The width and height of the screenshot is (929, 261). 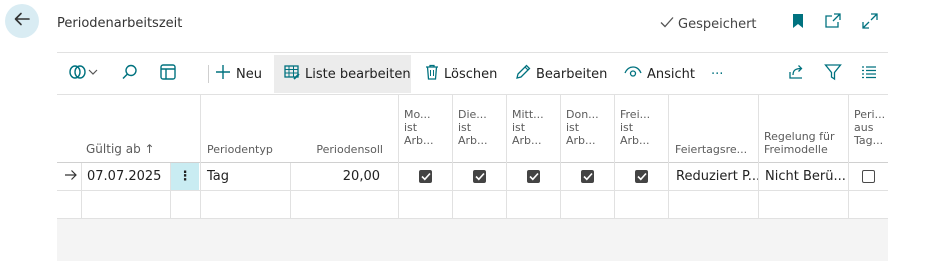 I want to click on cell-period-from-days, so click(x=868, y=176).